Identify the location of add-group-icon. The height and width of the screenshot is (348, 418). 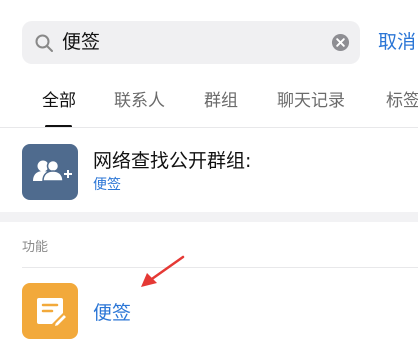
(52, 170).